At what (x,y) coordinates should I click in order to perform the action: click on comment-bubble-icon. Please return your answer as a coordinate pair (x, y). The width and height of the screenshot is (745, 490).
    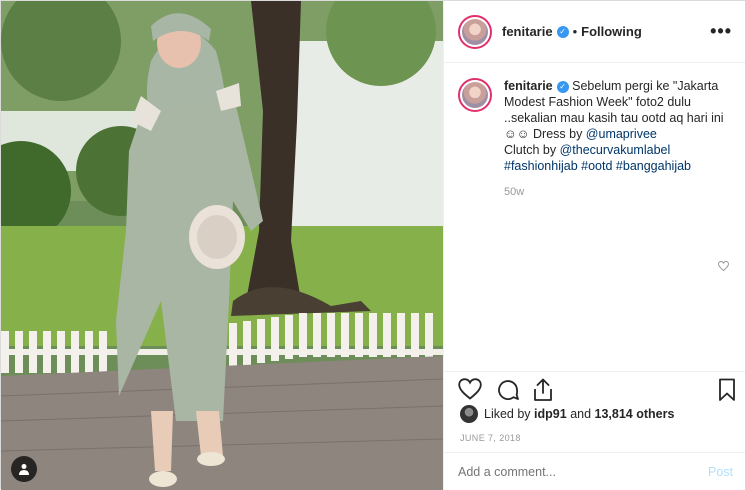
    Looking at the image, I should click on (508, 390).